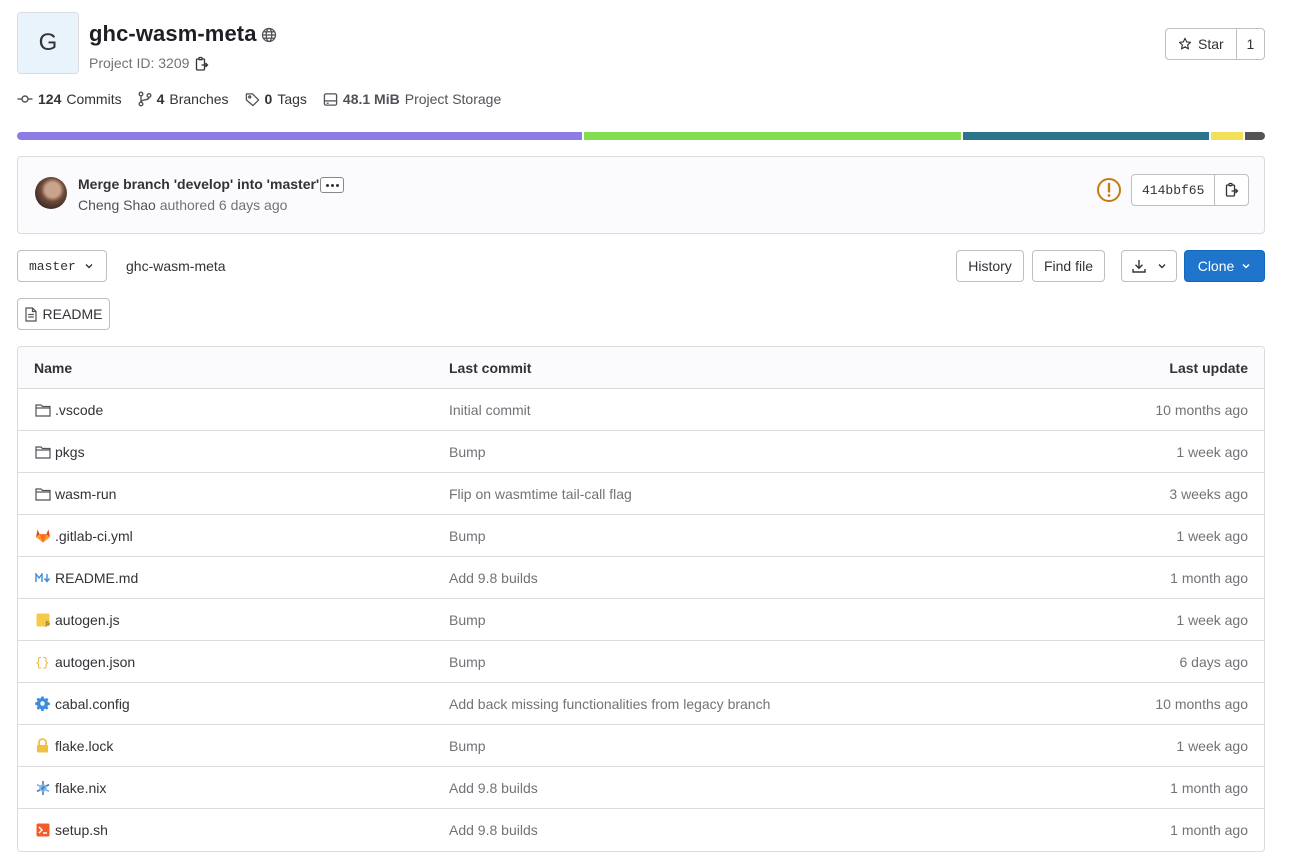 The image size is (1298, 857). I want to click on commits-label: Commits, so click(94, 99).